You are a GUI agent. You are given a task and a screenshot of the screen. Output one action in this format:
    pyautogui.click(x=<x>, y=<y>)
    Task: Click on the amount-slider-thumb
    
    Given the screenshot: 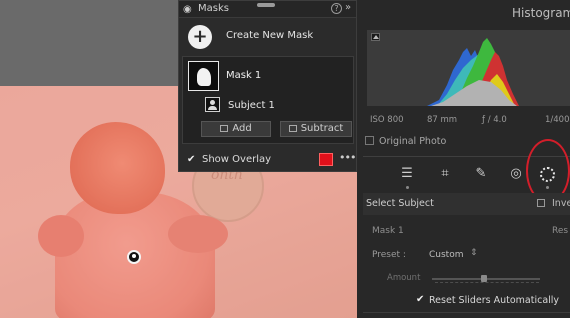 What is the action you would take?
    pyautogui.click(x=484, y=278)
    